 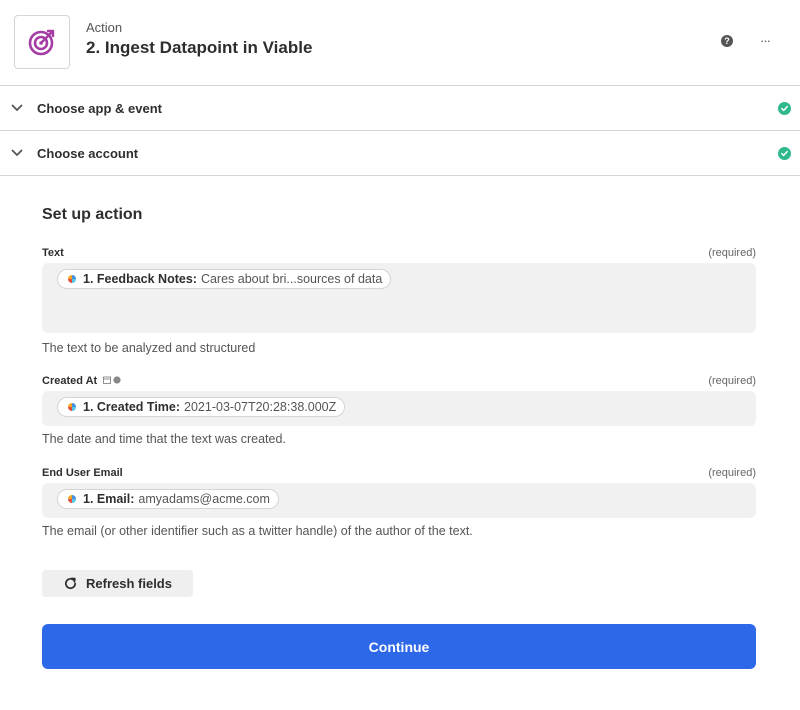 What do you see at coordinates (99, 108) in the screenshot?
I see `section-label: Choose app & event` at bounding box center [99, 108].